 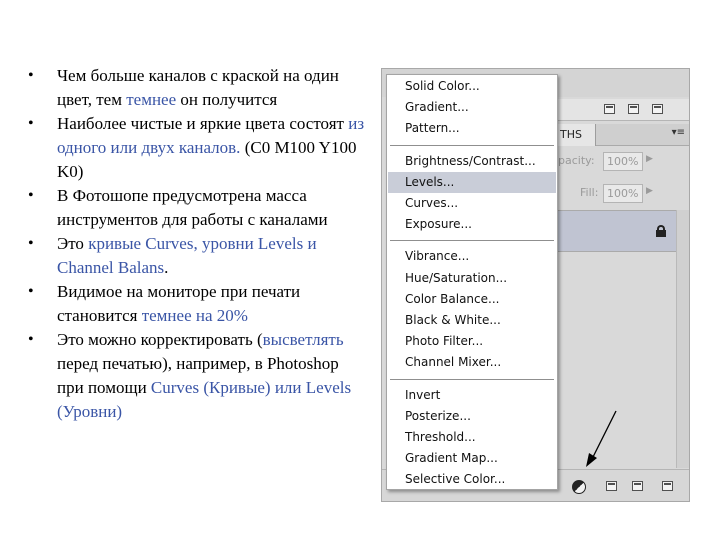 I want to click on highlighted-text: темнее на 20%, so click(x=194, y=315).